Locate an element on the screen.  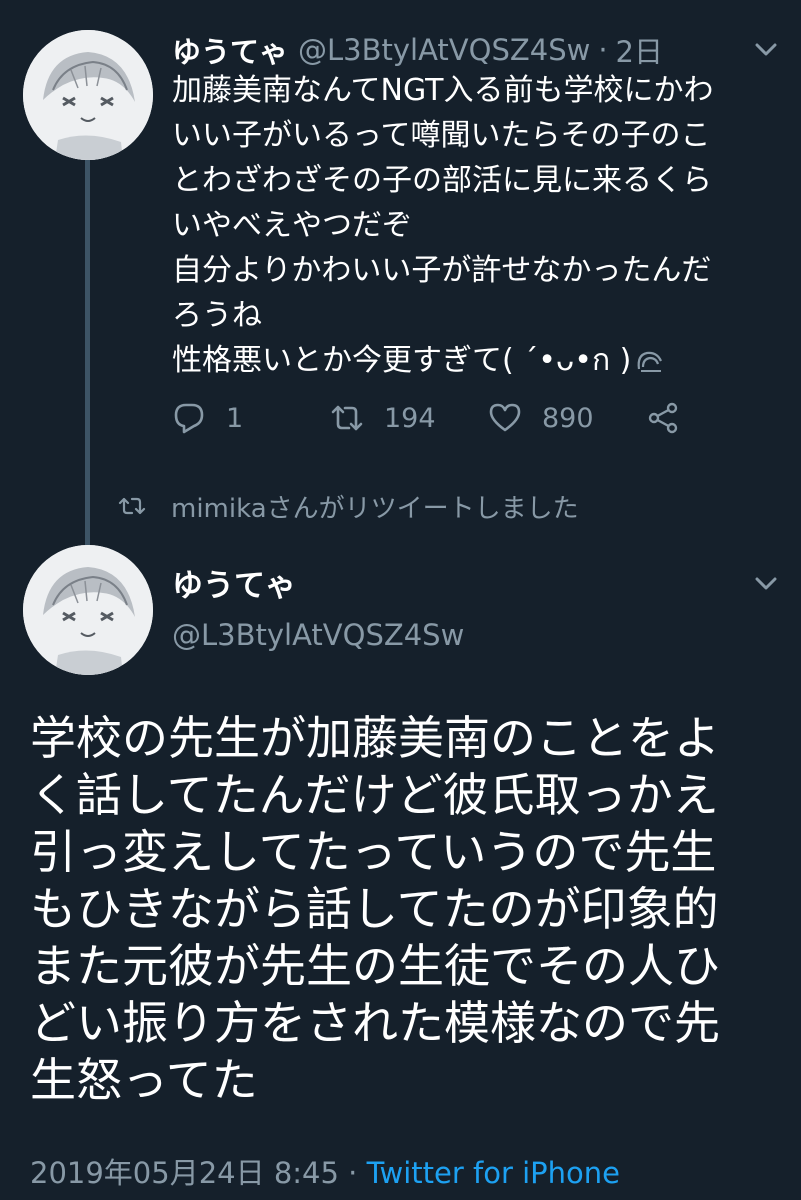
tweet-text-line: 生怒ってた is located at coordinates (144, 1080).